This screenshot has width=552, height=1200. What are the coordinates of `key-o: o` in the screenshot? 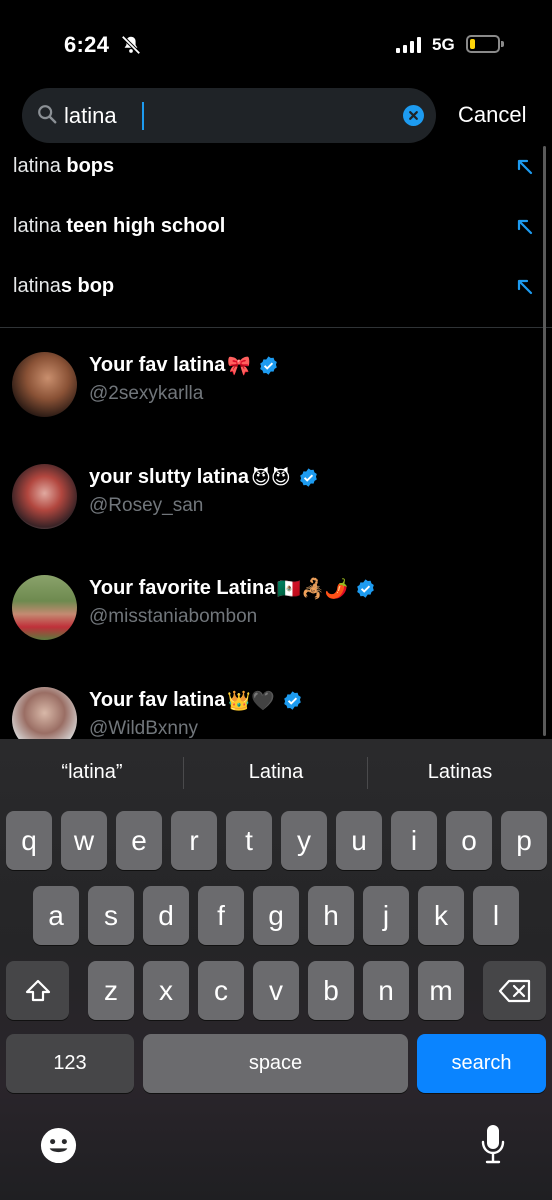 It's located at (469, 840).